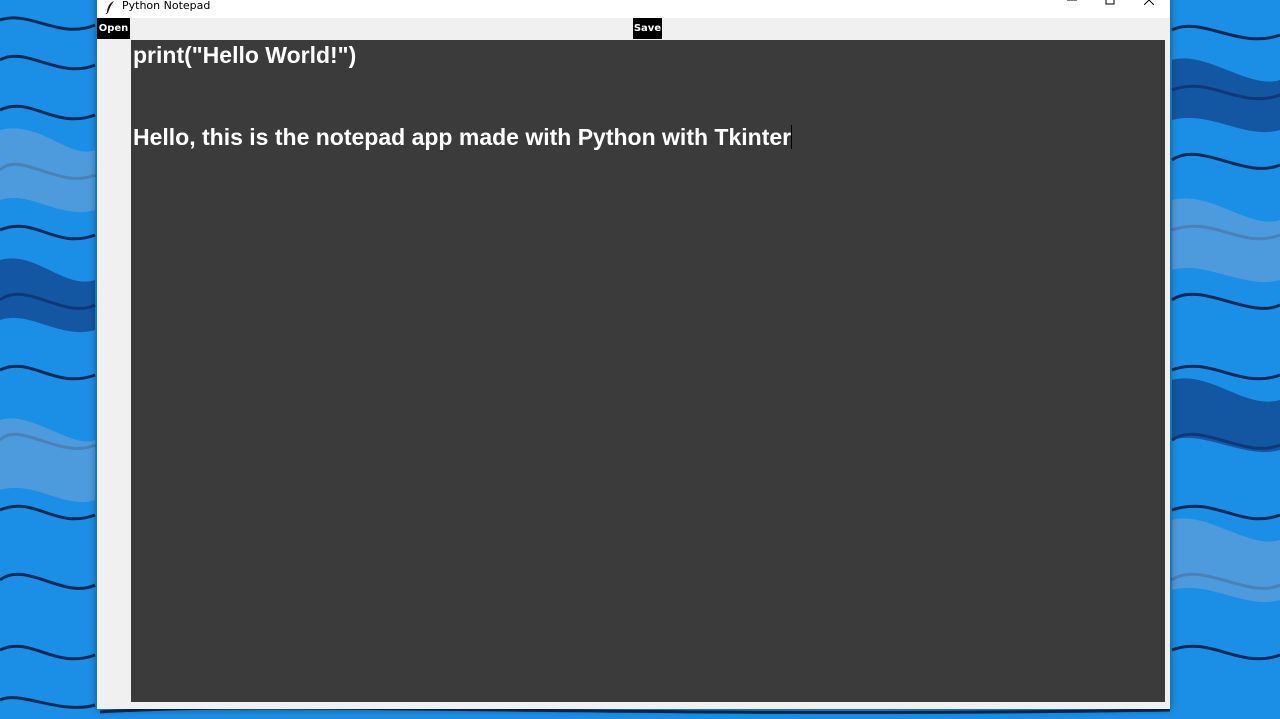 Image resolution: width=1280 pixels, height=719 pixels. What do you see at coordinates (1072, 5) in the screenshot?
I see `minimize-button` at bounding box center [1072, 5].